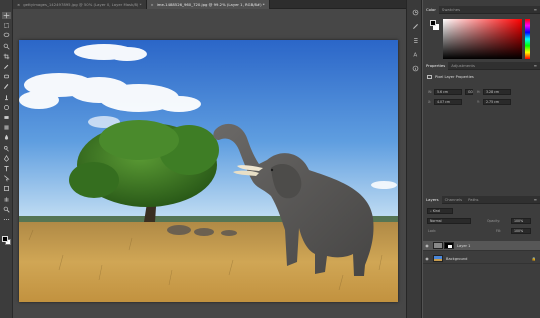 The height and width of the screenshot is (318, 540). What do you see at coordinates (6, 127) in the screenshot?
I see `gradient-icon` at bounding box center [6, 127].